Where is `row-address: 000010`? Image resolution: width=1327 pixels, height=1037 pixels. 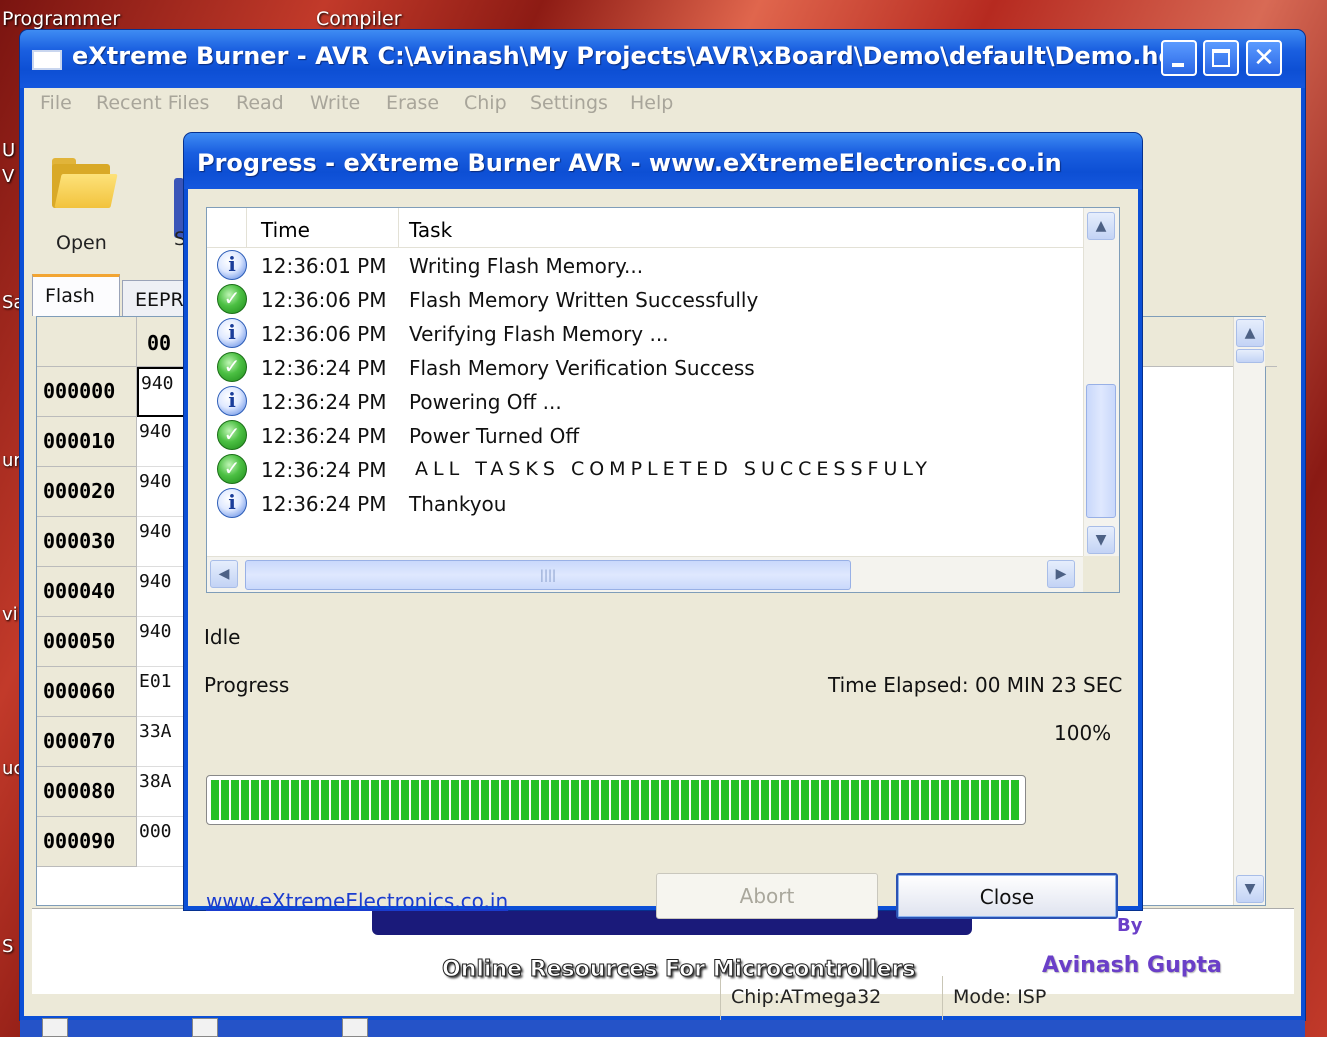 row-address: 000010 is located at coordinates (87, 442).